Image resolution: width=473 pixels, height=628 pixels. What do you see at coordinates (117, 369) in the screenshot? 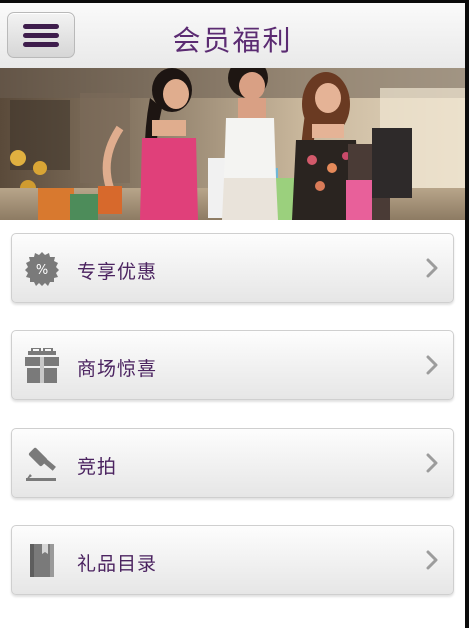
I see `menu-item-label: 商场惊喜` at bounding box center [117, 369].